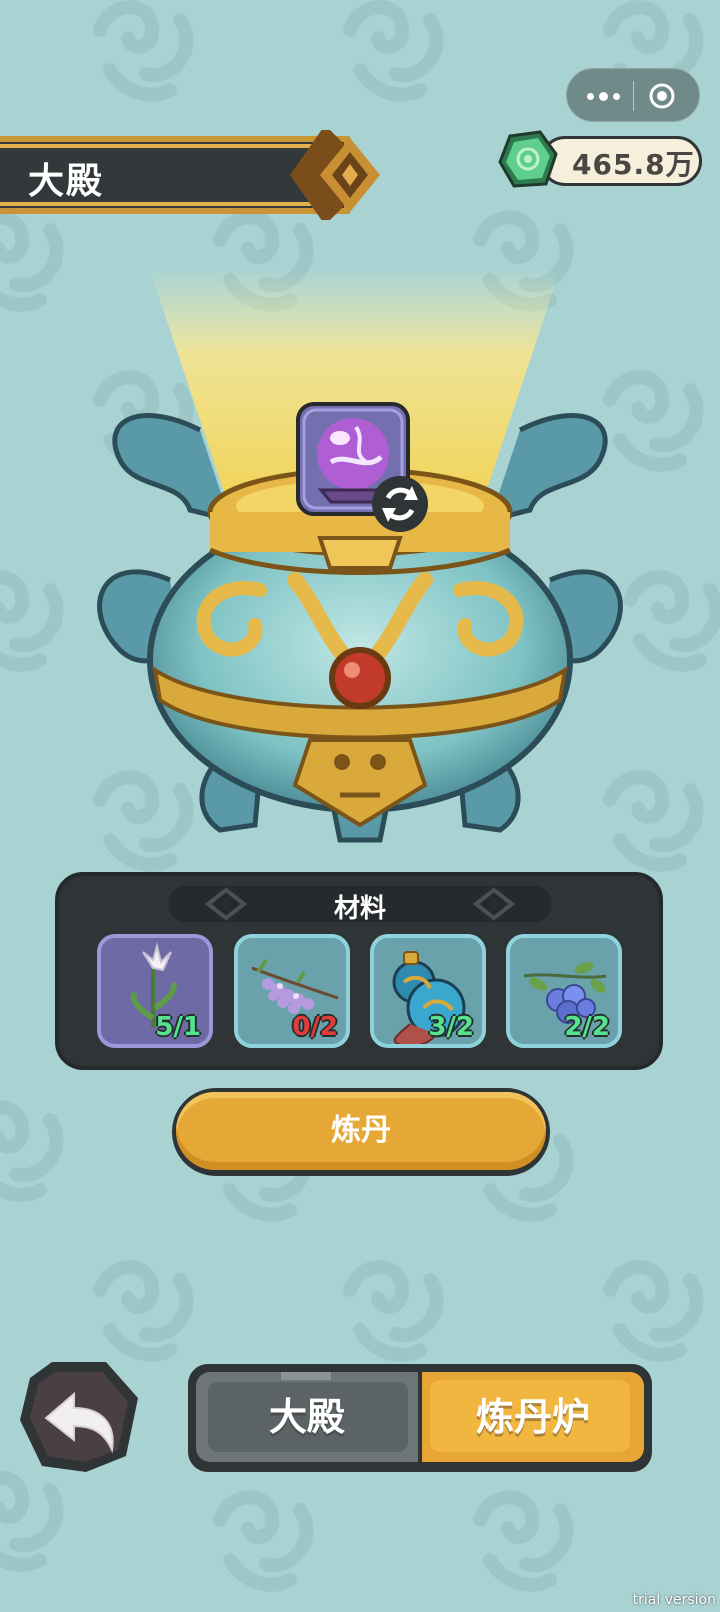 The image size is (720, 1612). Describe the element at coordinates (564, 991) in the screenshot. I see `material-slot-berries: 2/2` at that location.